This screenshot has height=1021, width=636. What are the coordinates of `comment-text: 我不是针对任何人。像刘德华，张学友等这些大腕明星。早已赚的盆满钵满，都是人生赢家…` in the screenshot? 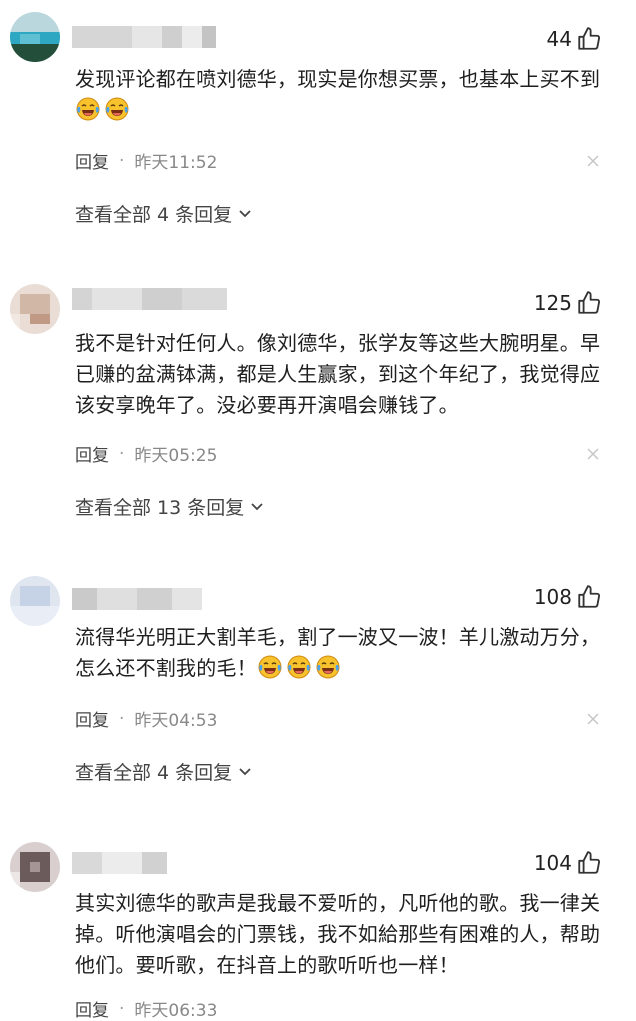 It's located at (340, 374).